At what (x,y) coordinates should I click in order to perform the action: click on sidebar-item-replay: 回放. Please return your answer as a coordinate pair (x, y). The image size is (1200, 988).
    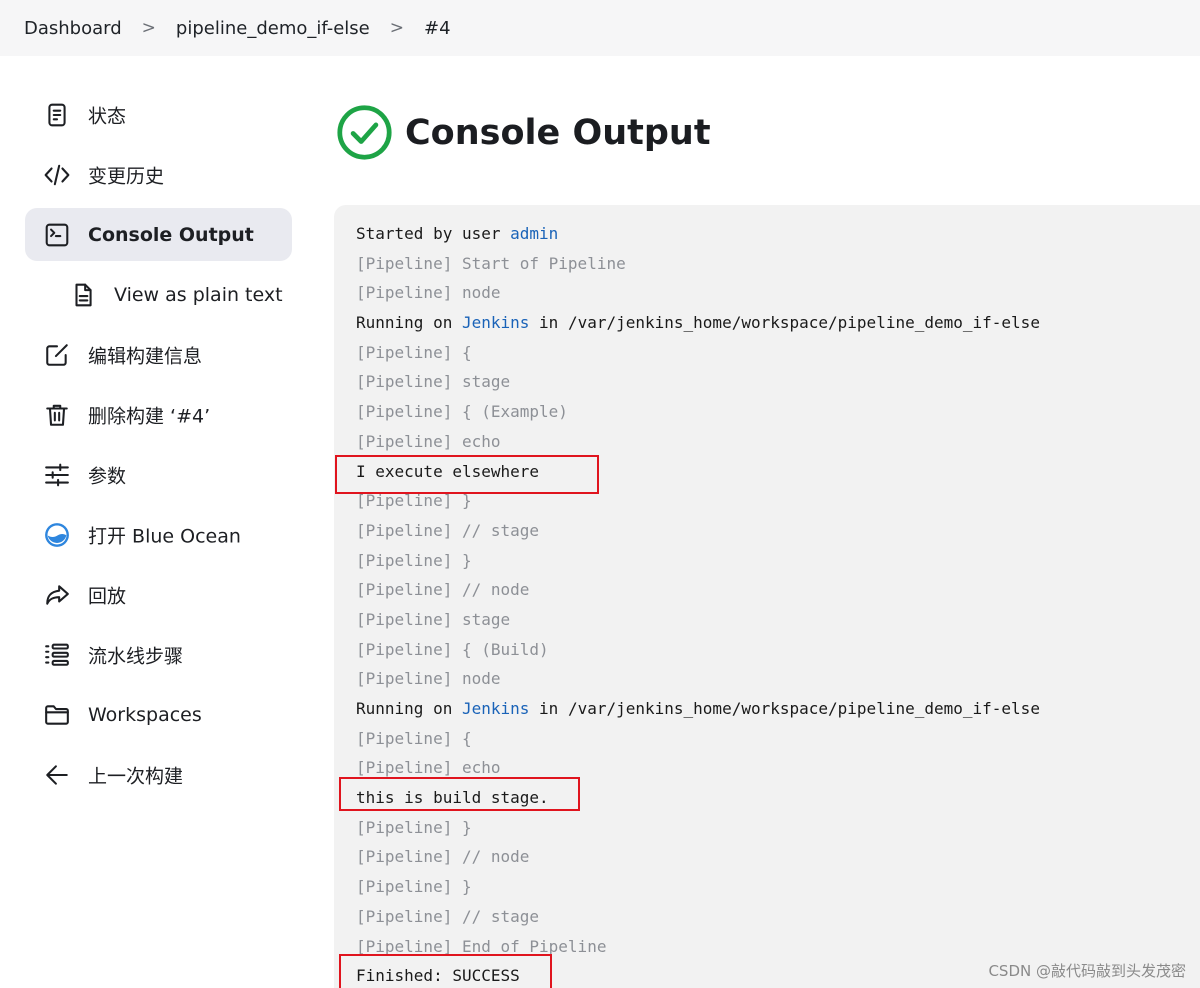
    Looking at the image, I should click on (158, 594).